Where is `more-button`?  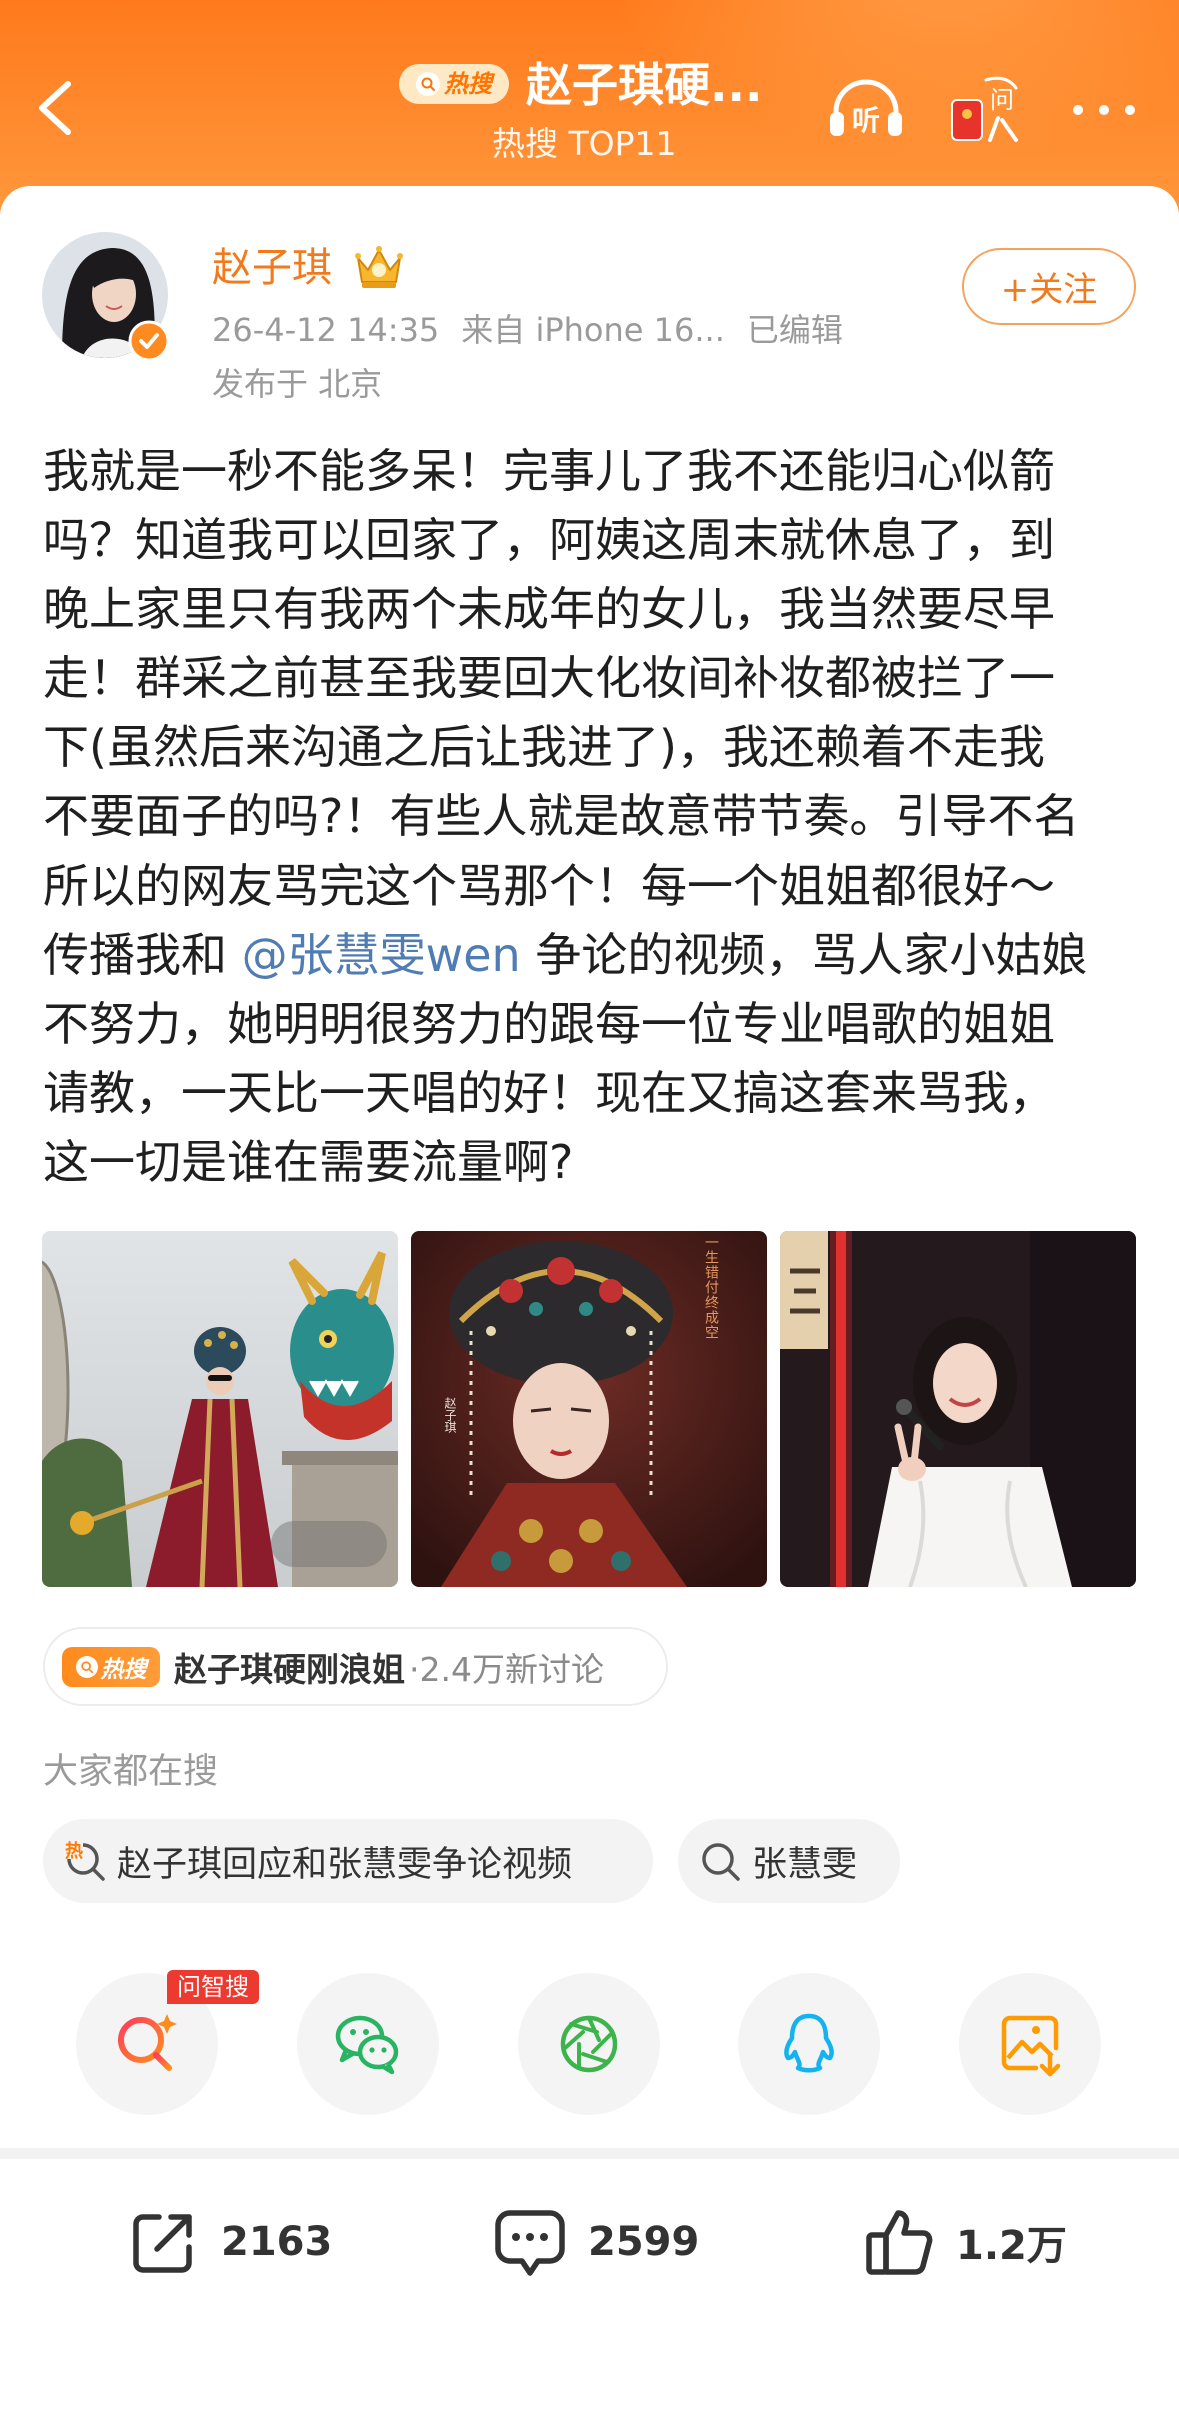 more-button is located at coordinates (1104, 110).